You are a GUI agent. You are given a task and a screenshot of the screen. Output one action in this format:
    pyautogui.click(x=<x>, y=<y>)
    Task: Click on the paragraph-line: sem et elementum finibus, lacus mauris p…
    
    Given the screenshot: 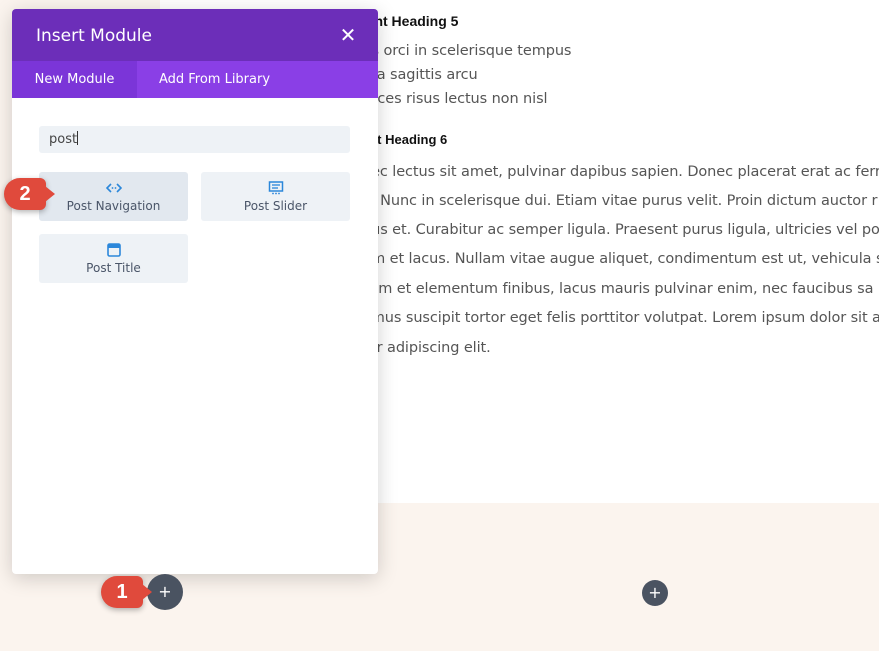 What is the action you would take?
    pyautogui.click(x=618, y=289)
    